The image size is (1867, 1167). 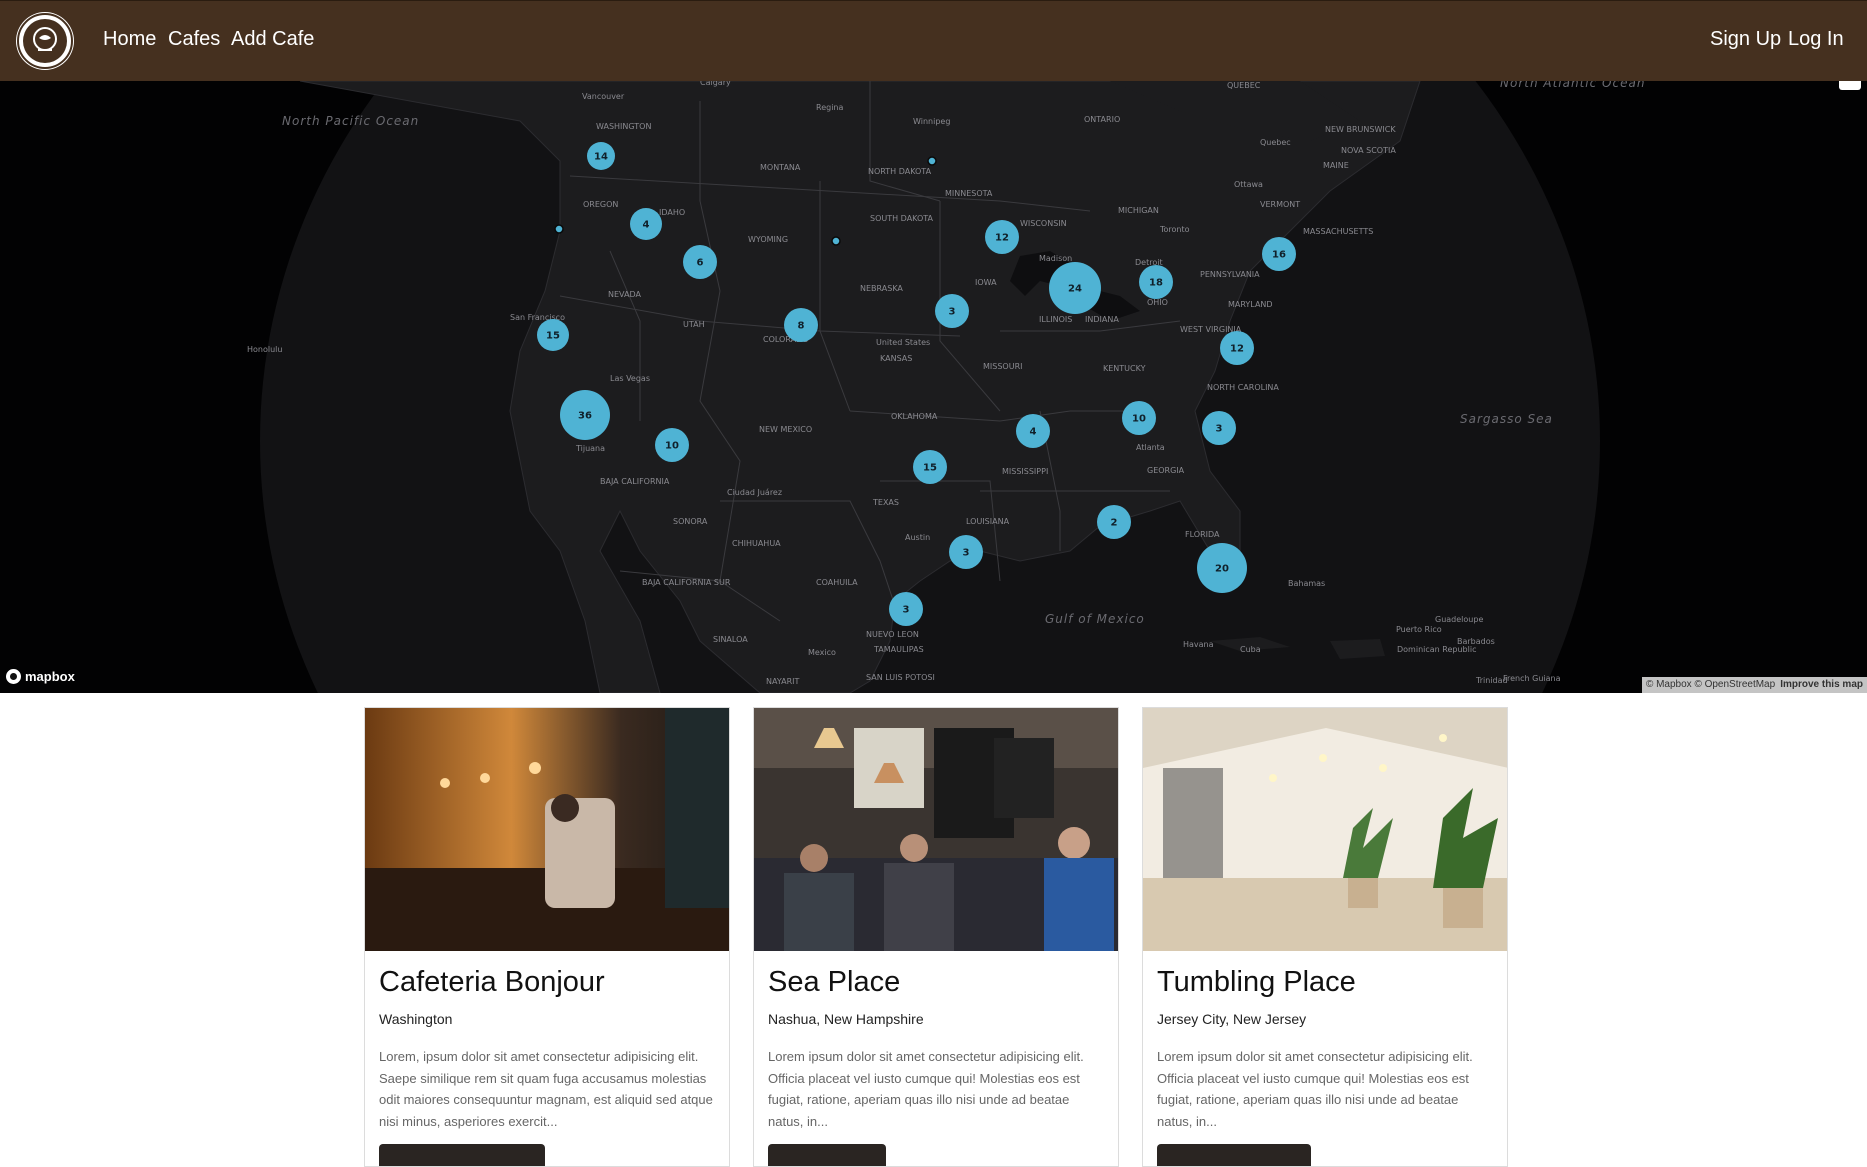 What do you see at coordinates (1816, 39) in the screenshot?
I see `nav-log-in-link: Log In` at bounding box center [1816, 39].